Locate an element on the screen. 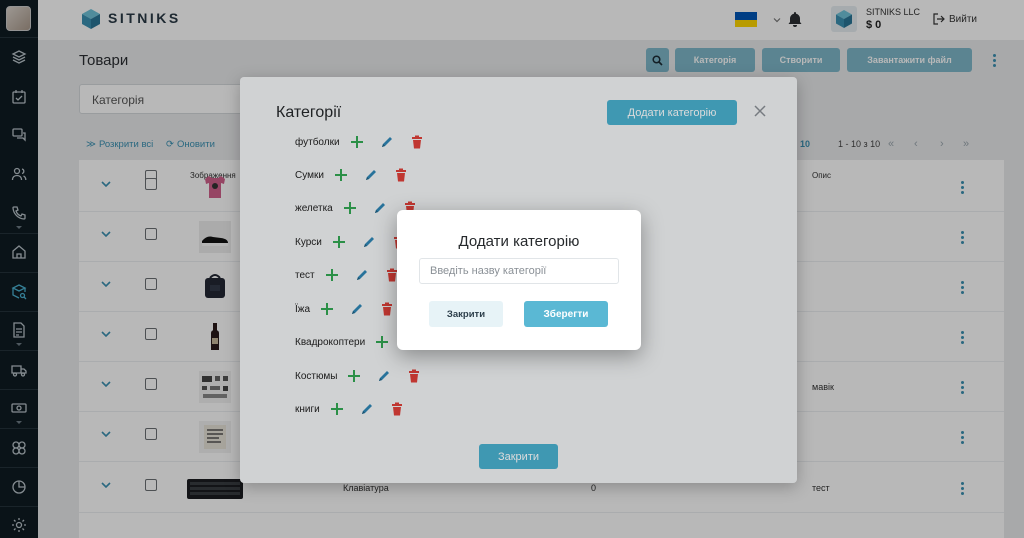  save-button: Зберегти is located at coordinates (566, 314).